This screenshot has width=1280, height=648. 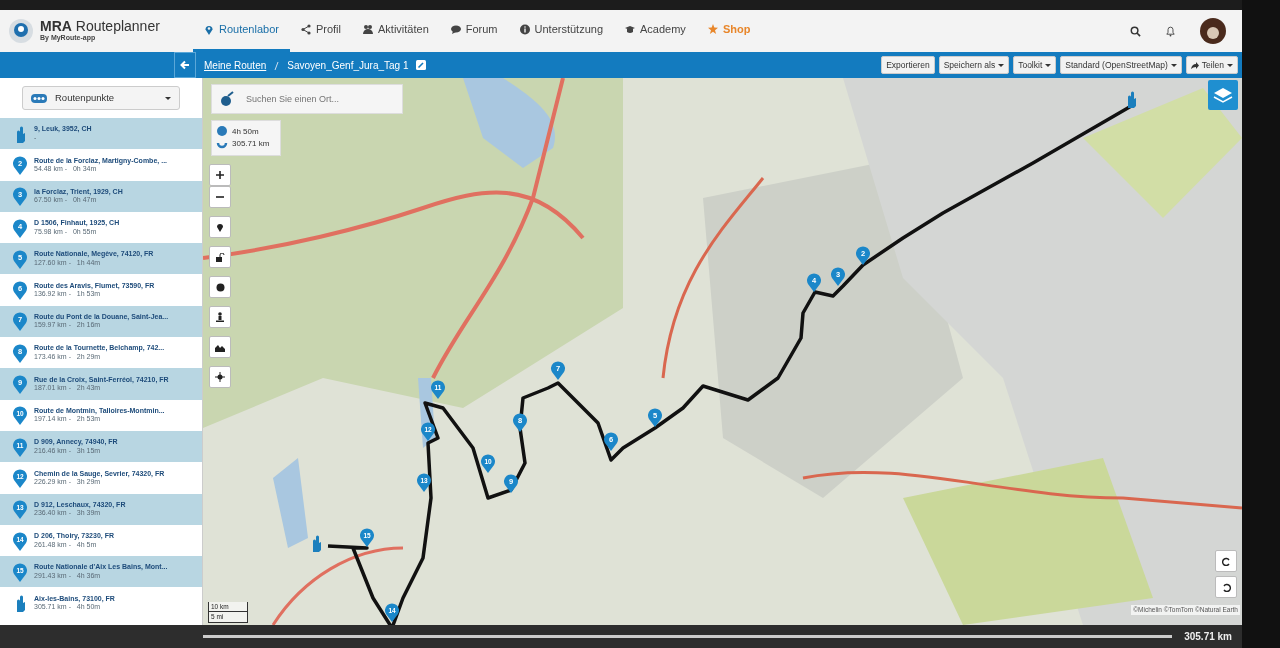 What do you see at coordinates (1170, 31) in the screenshot?
I see `bell-icon` at bounding box center [1170, 31].